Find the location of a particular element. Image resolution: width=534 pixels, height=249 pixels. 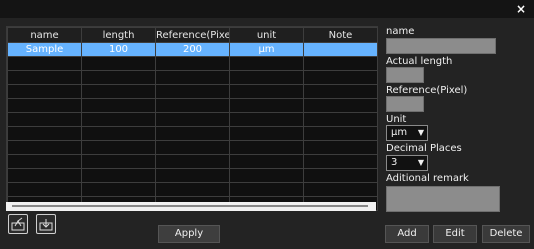

col-header-reference: Reference(Pixel) is located at coordinates (192, 35).